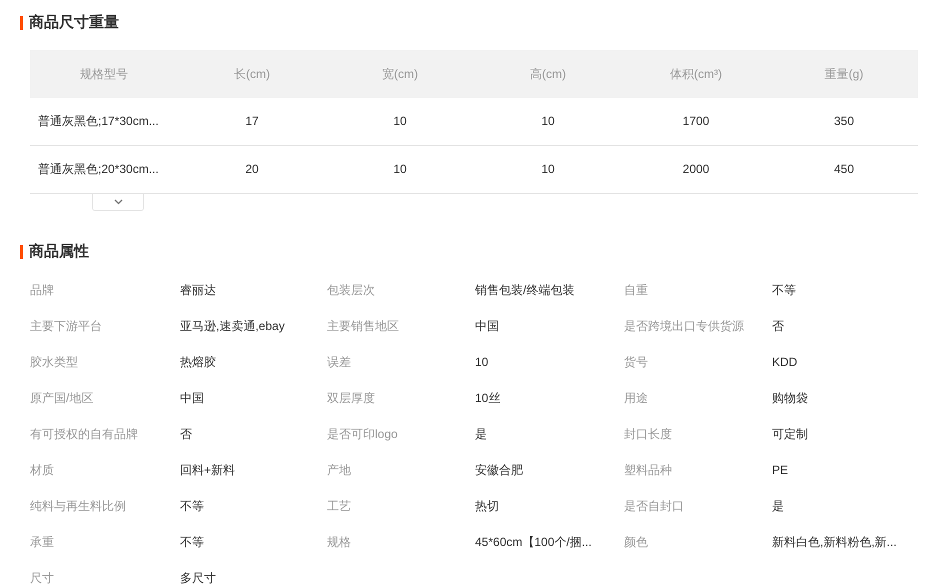 The image size is (931, 587). I want to click on attribute-label: 纯料与再生料比例, so click(78, 506).